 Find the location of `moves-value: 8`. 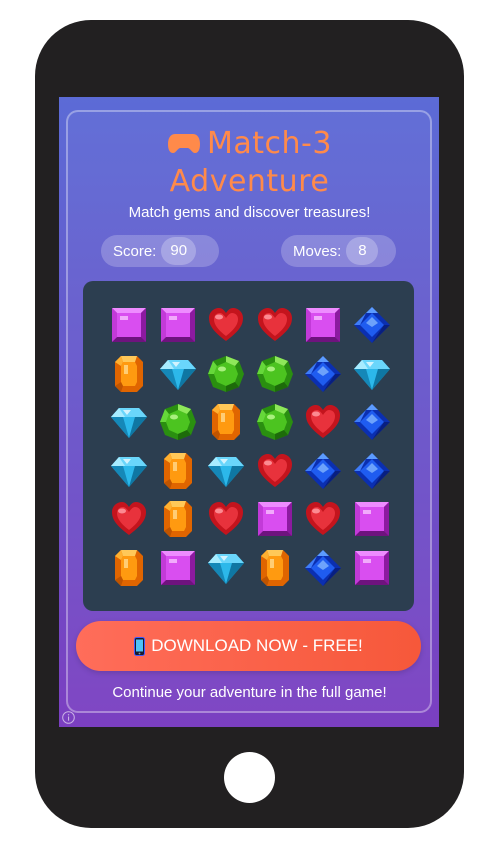

moves-value: 8 is located at coordinates (362, 251).